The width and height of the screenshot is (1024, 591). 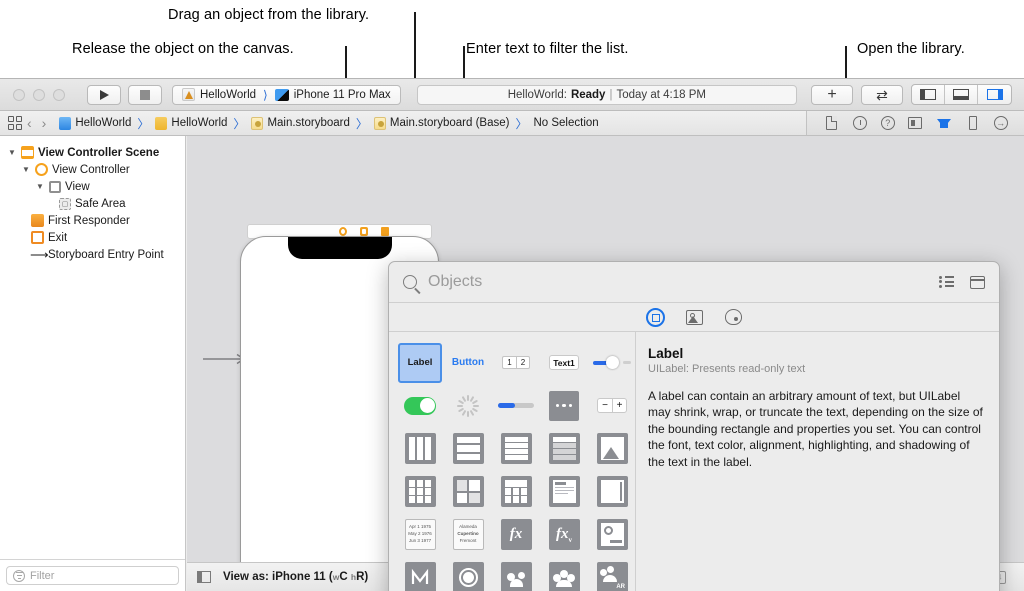 What do you see at coordinates (516, 405) in the screenshot?
I see `library-item-progress-view` at bounding box center [516, 405].